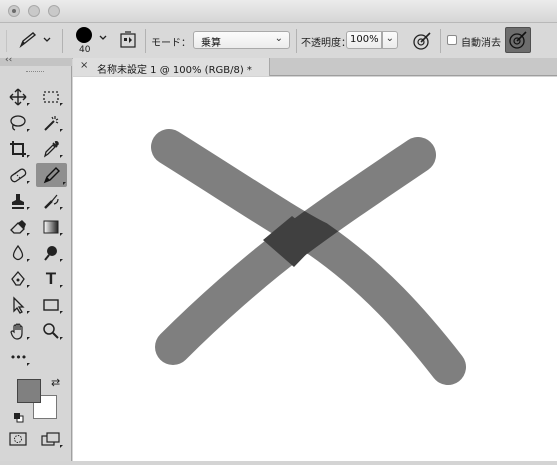  I want to click on opacity-input: 100%, so click(364, 40).